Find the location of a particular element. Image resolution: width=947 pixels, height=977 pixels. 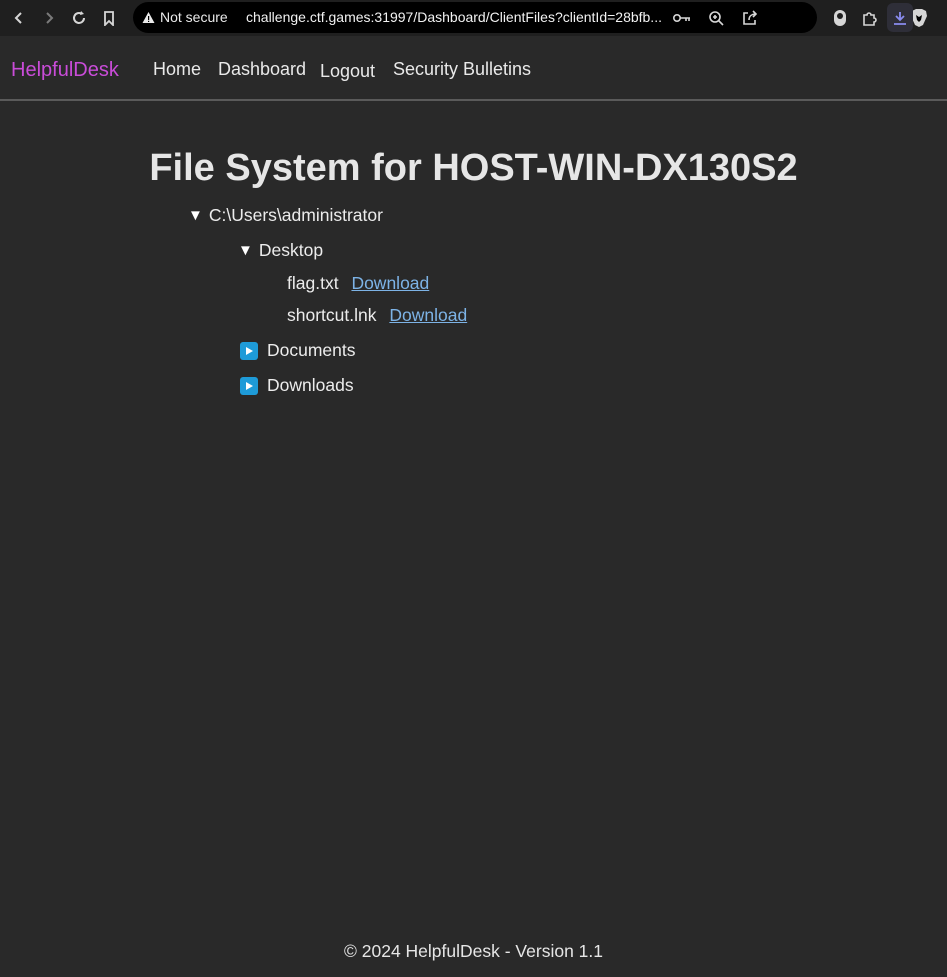

extensions-icon is located at coordinates (870, 18).